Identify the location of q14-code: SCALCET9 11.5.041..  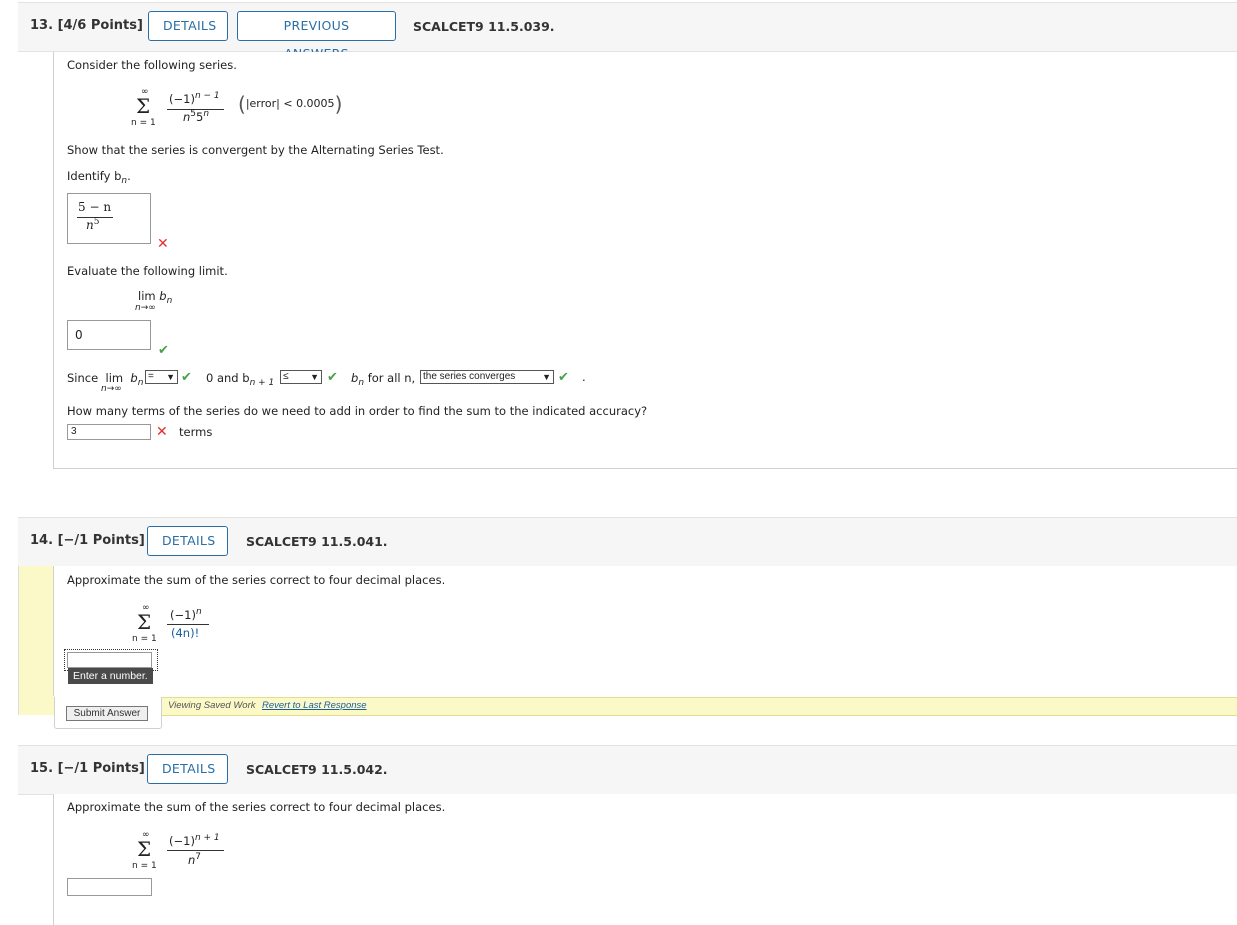
(317, 541).